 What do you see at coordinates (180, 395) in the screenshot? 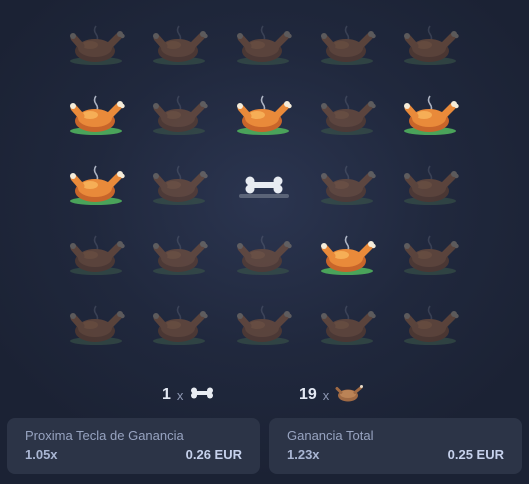
I see `bone-multiplier-sign: x` at bounding box center [180, 395].